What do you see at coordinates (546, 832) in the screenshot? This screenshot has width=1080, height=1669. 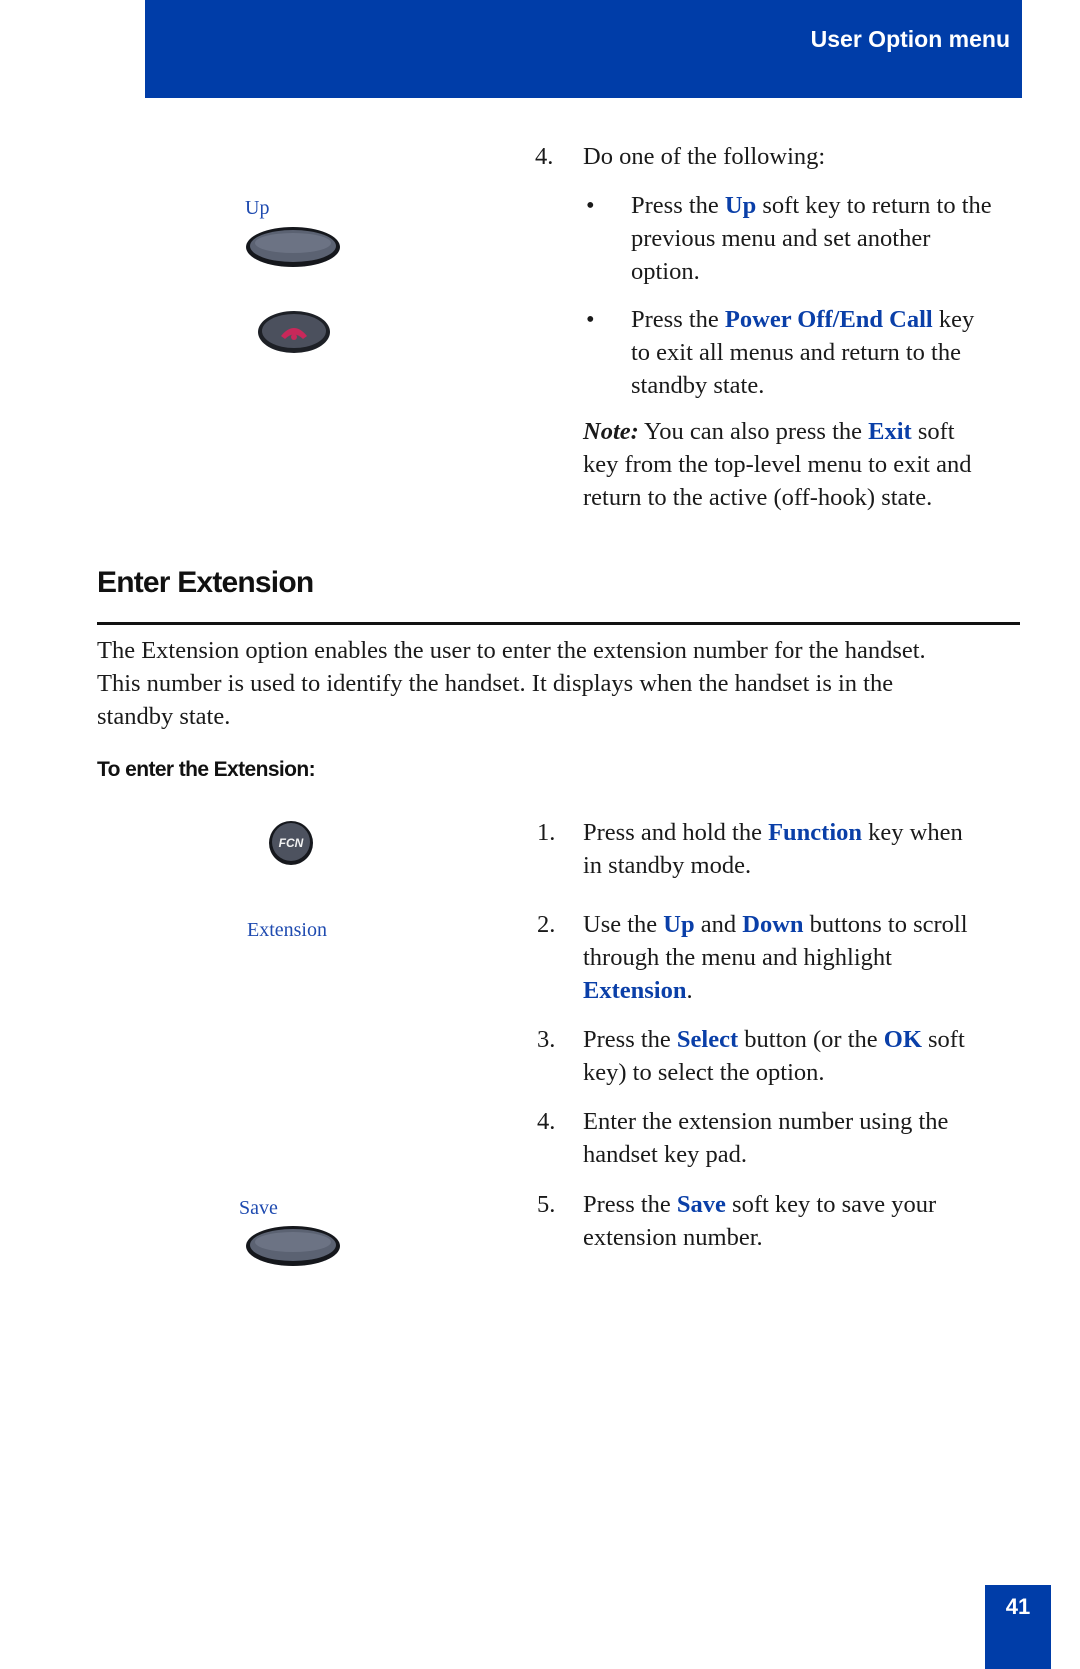 I see `step-number: 1.` at bounding box center [546, 832].